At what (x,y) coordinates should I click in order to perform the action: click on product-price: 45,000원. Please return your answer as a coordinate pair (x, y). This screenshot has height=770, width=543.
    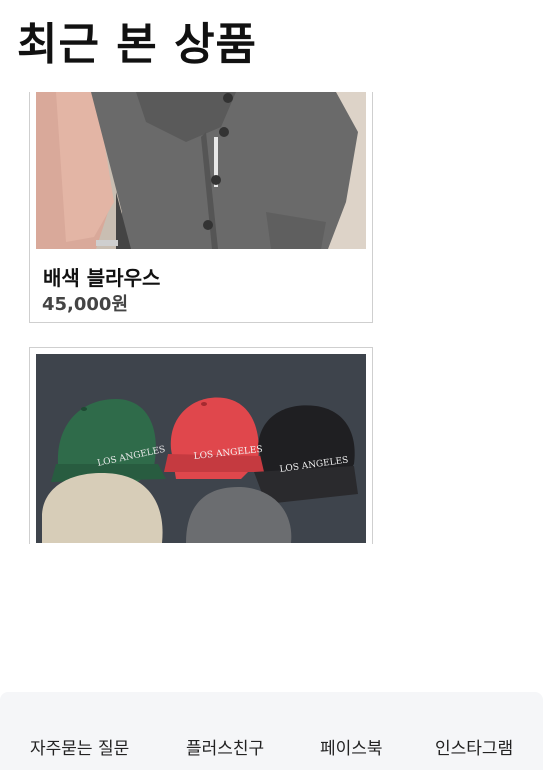
    Looking at the image, I should click on (85, 304).